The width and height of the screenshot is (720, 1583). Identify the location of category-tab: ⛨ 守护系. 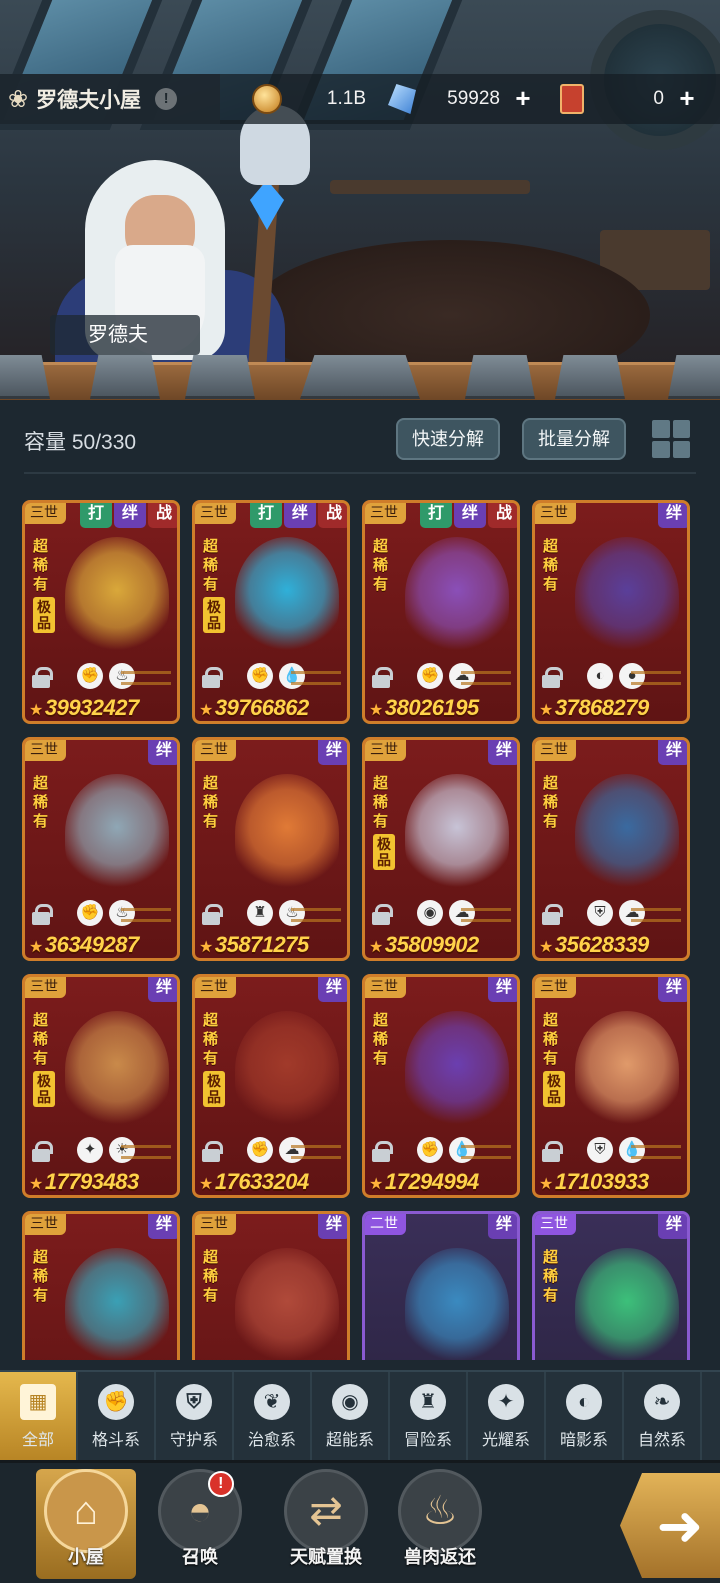
(195, 1417).